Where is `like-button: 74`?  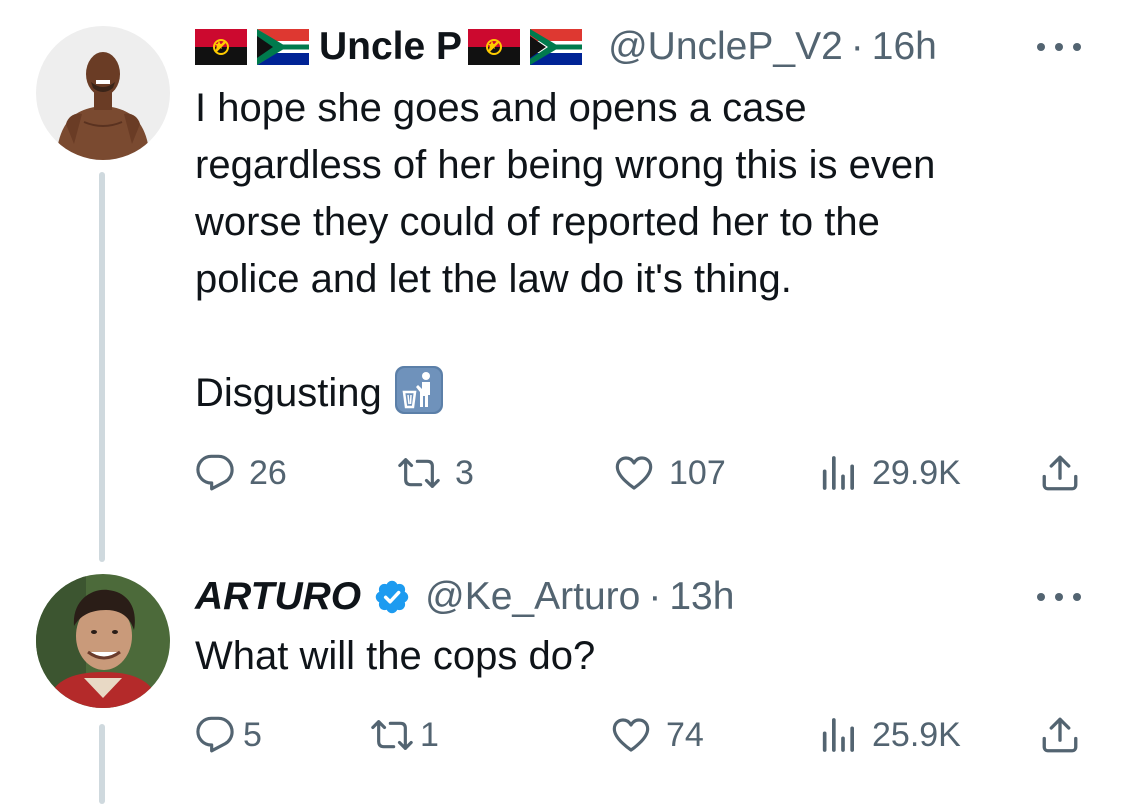 like-button: 74 is located at coordinates (657, 735).